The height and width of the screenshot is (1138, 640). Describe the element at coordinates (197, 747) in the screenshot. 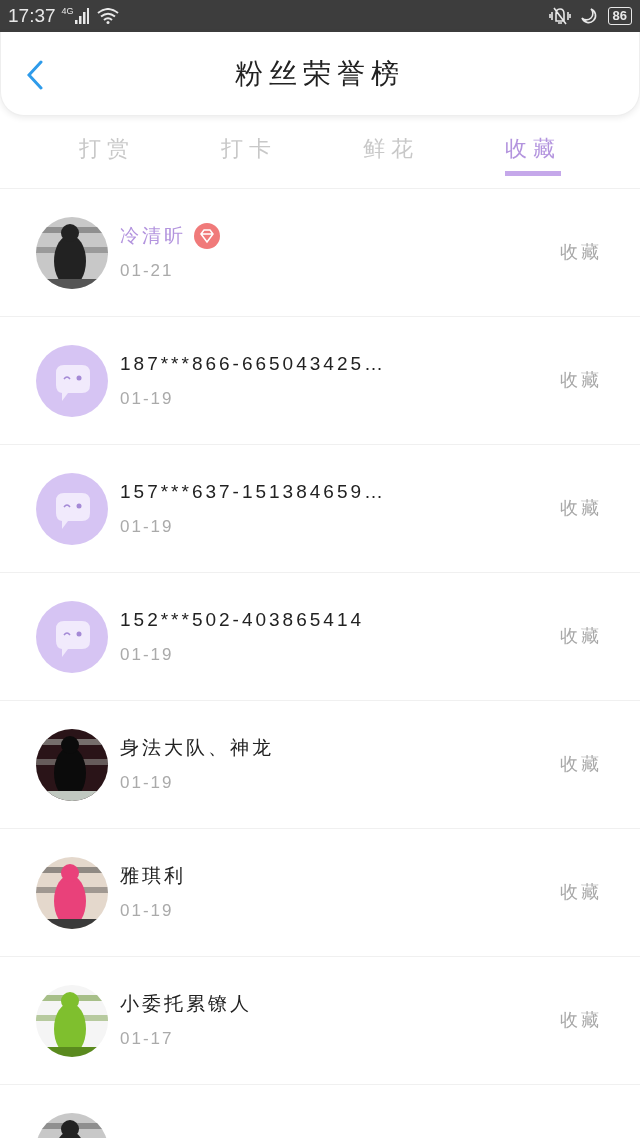

I see `user-name: 身法大队、神龙` at that location.